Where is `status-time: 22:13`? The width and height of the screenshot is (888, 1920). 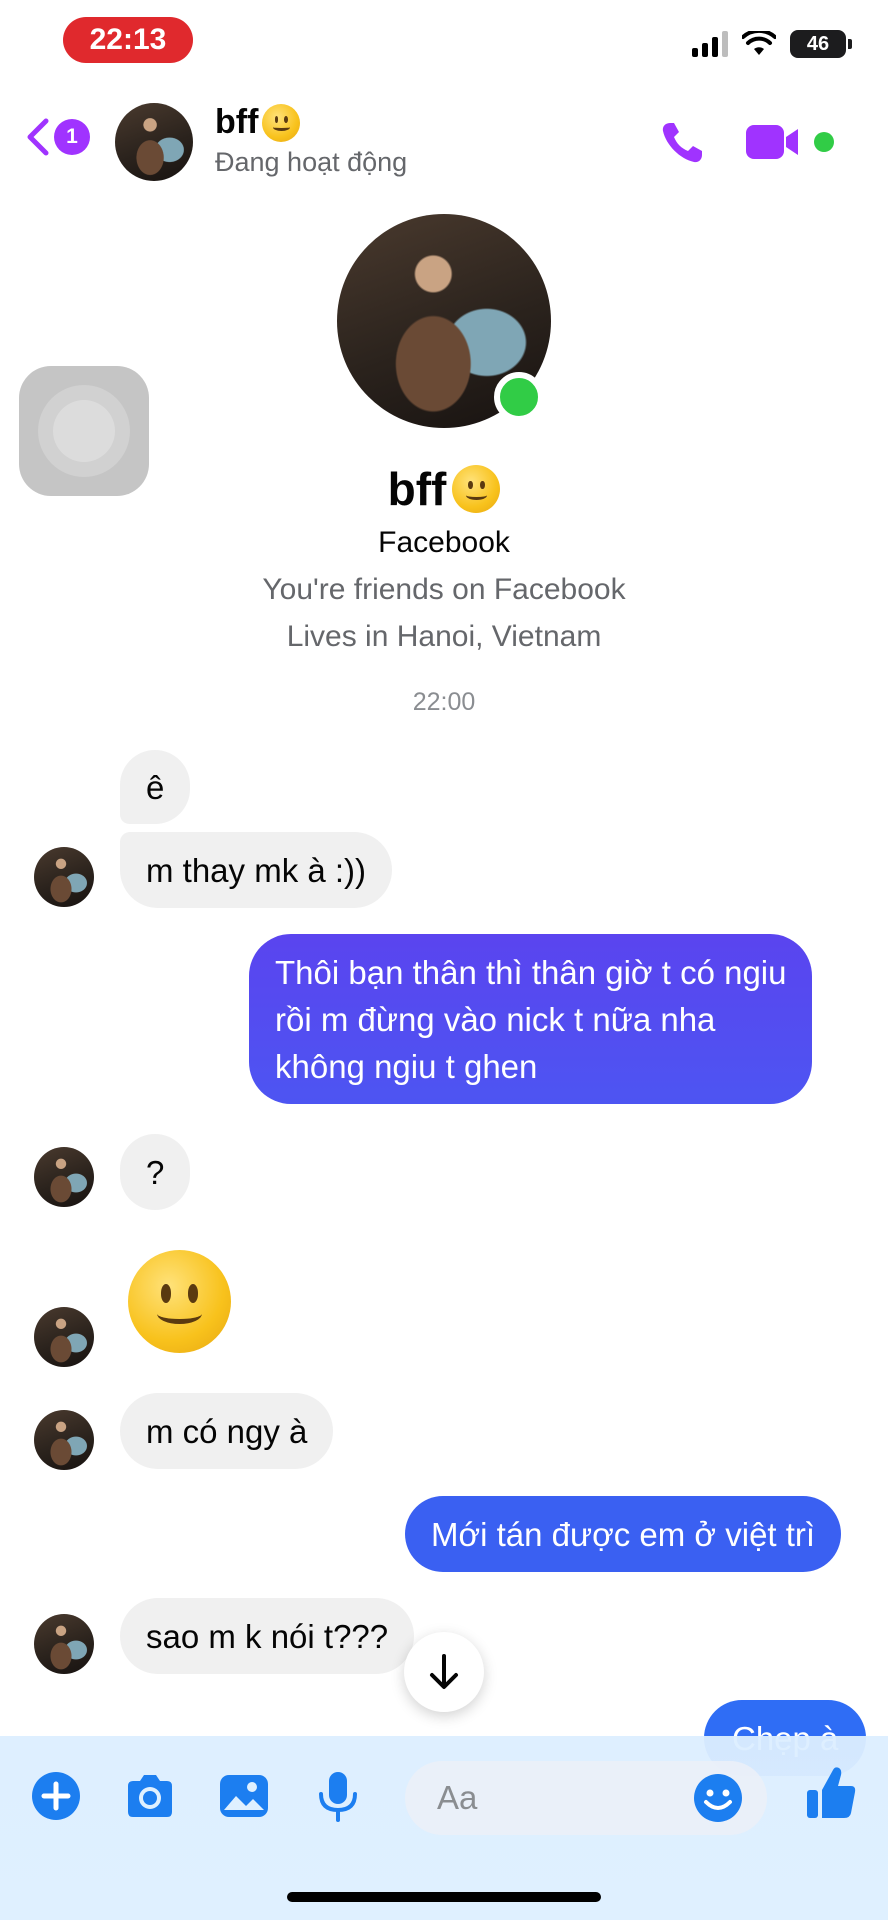 status-time: 22:13 is located at coordinates (128, 40).